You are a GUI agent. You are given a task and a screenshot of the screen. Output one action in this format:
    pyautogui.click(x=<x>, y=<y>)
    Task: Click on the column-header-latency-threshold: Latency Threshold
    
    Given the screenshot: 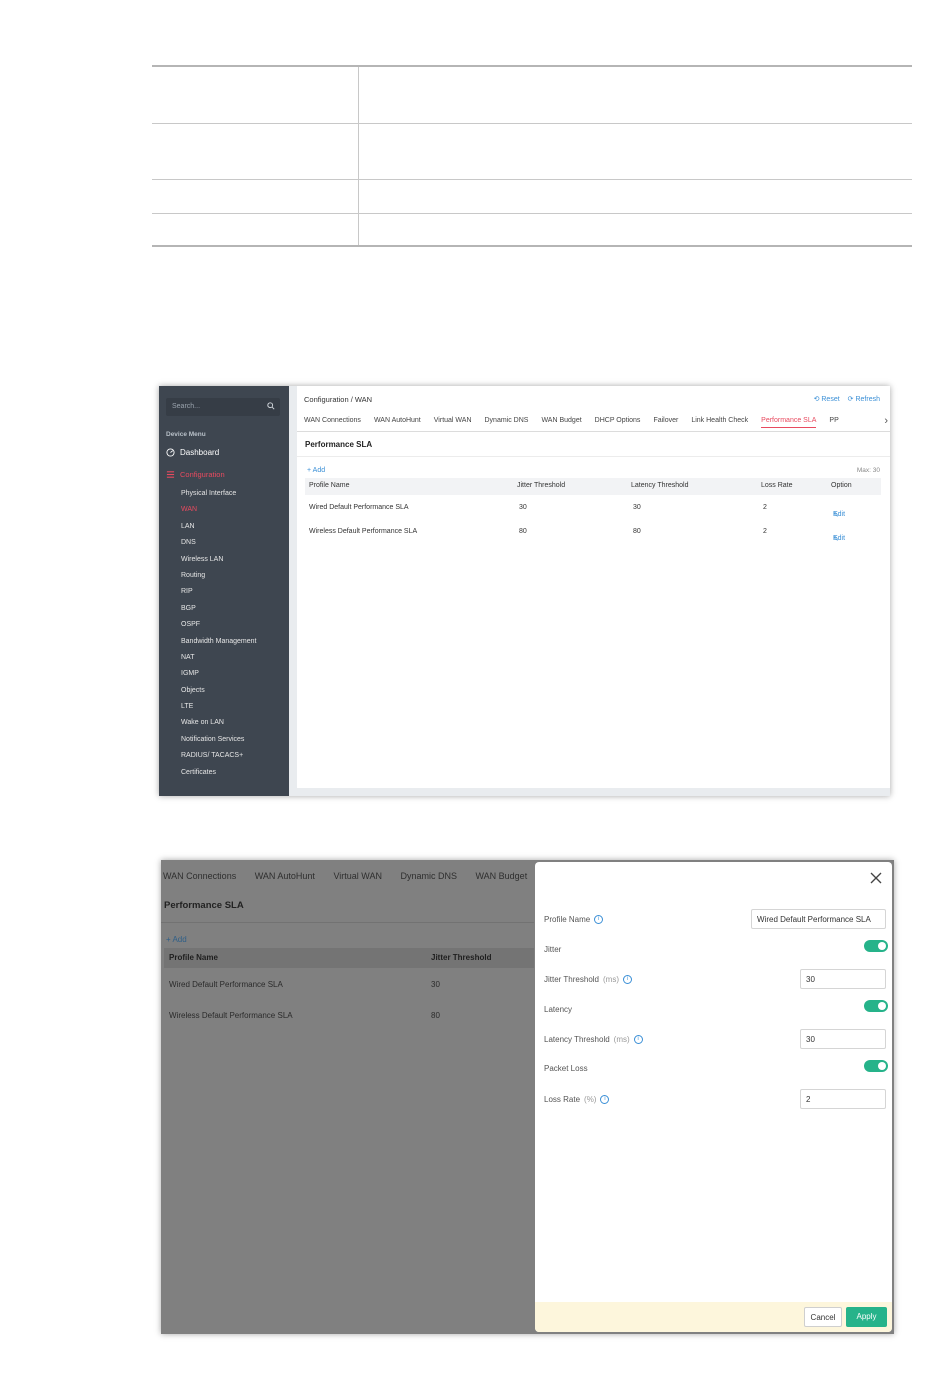 What is the action you would take?
    pyautogui.click(x=659, y=485)
    